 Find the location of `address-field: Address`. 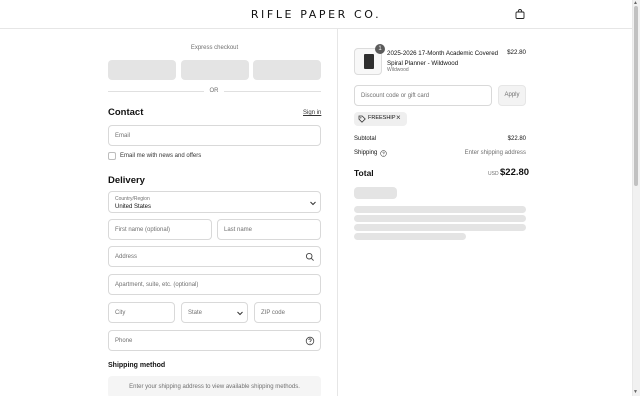

address-field: Address is located at coordinates (214, 256).